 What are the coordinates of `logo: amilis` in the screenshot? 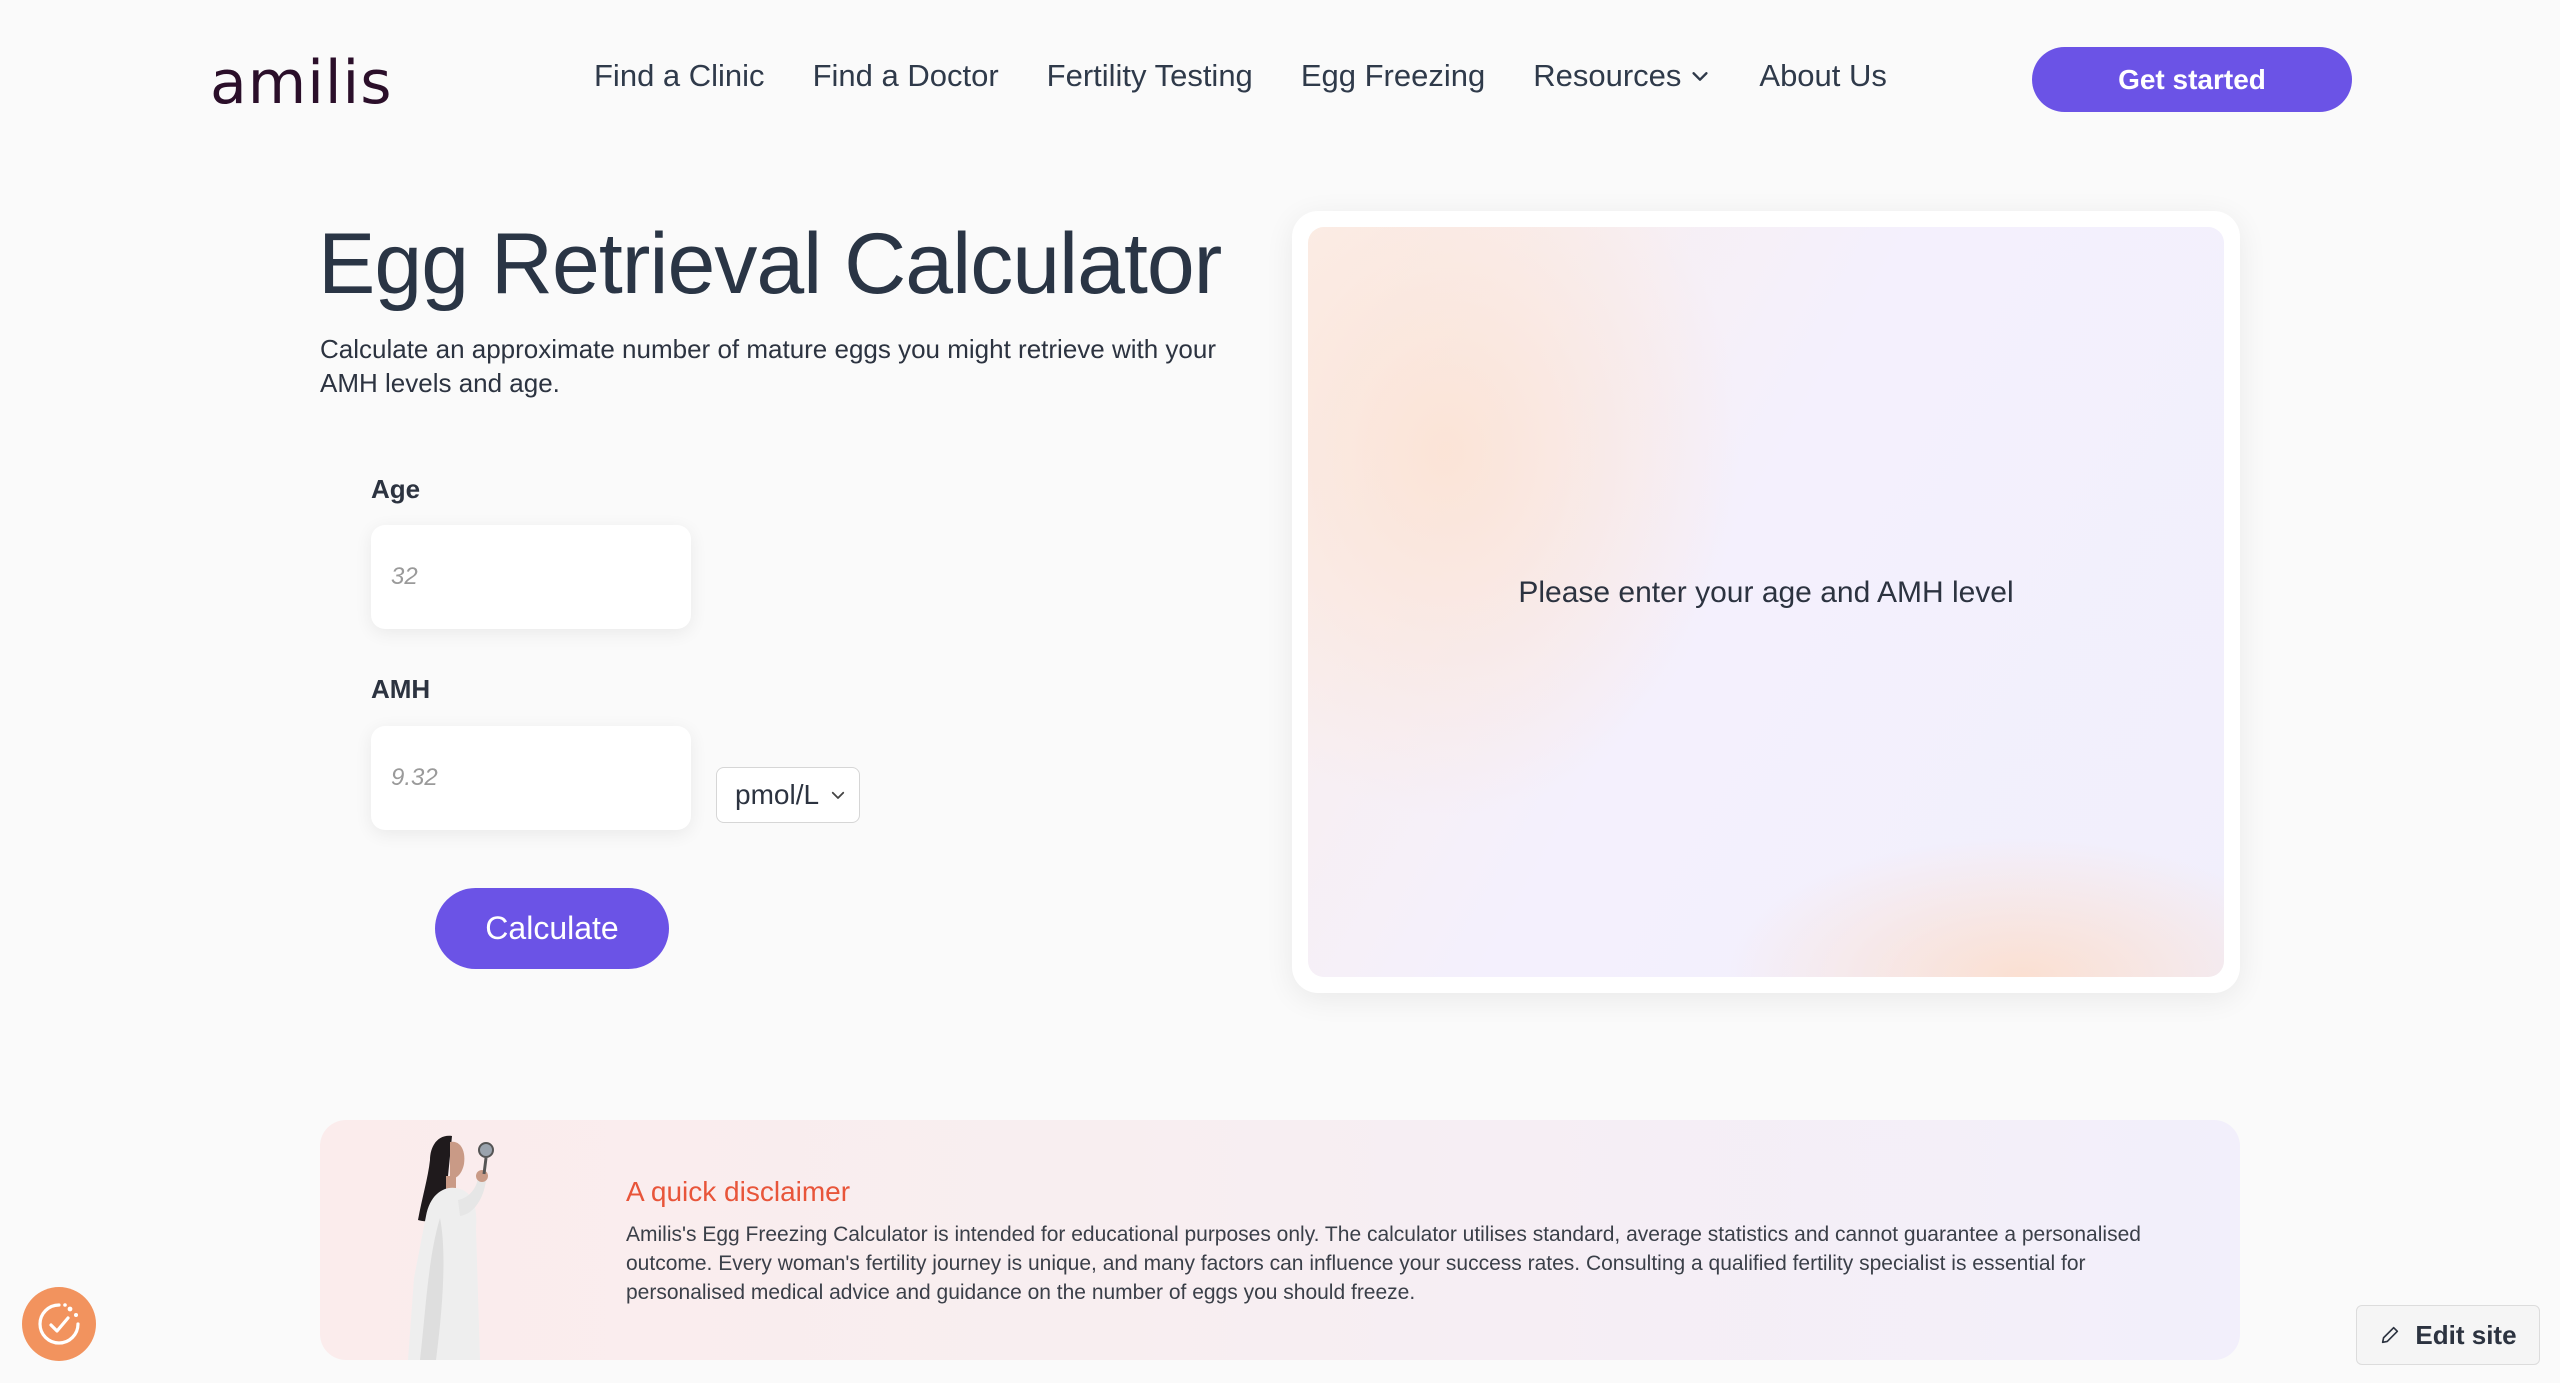 It's located at (301, 83).